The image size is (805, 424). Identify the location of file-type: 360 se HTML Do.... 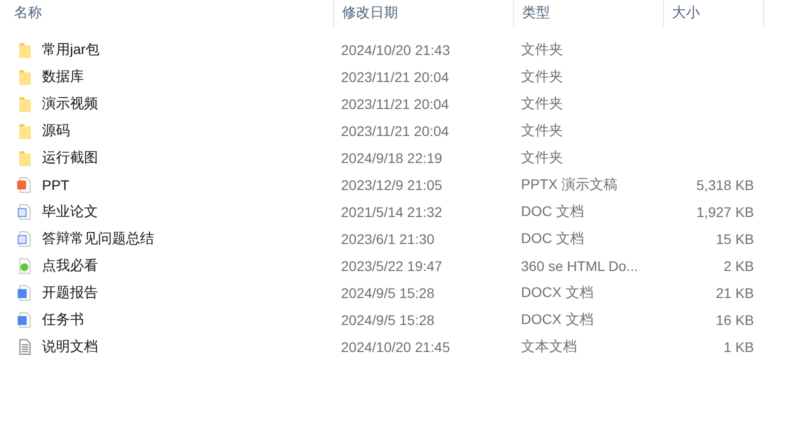
(579, 266).